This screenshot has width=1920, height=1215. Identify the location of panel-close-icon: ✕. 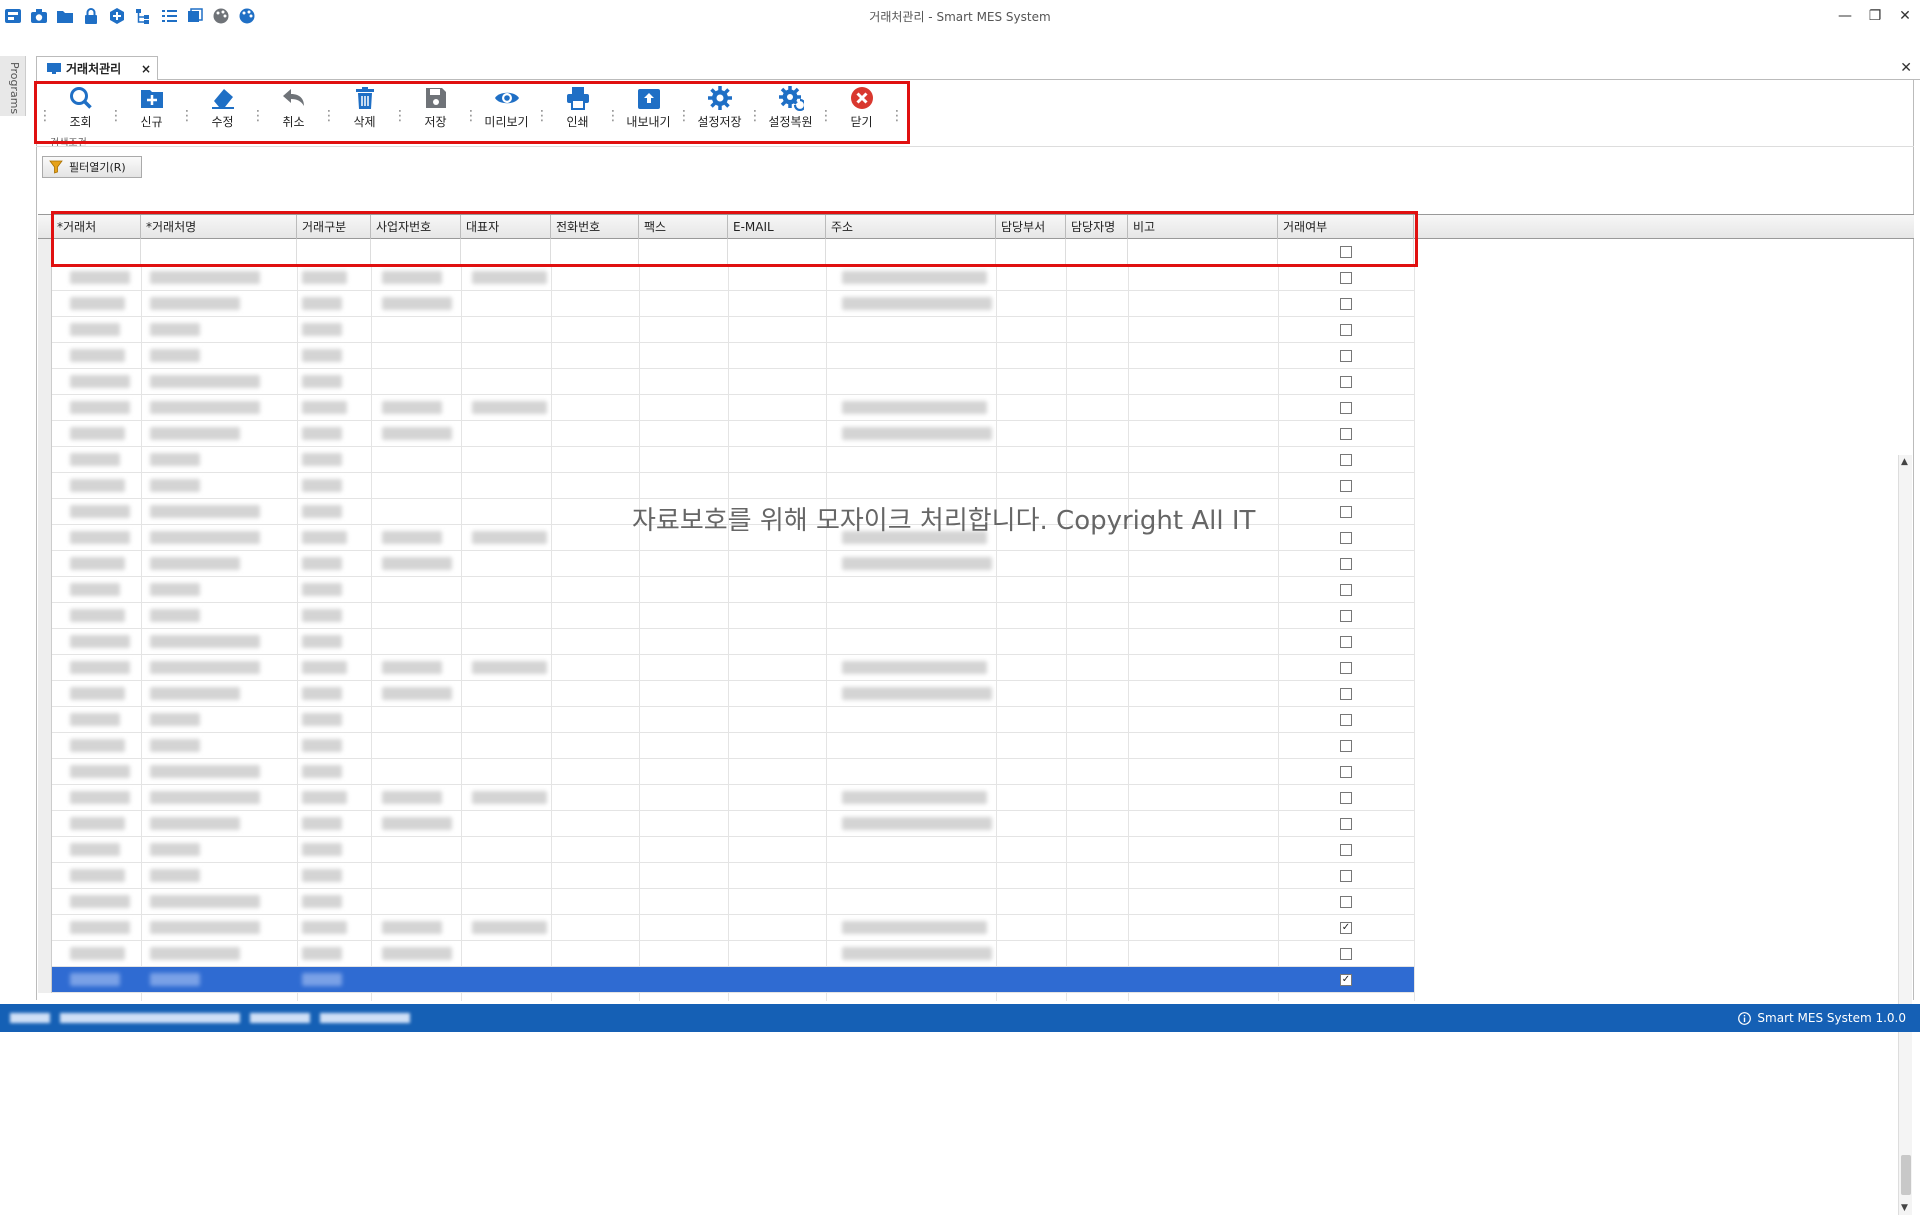
(1906, 68).